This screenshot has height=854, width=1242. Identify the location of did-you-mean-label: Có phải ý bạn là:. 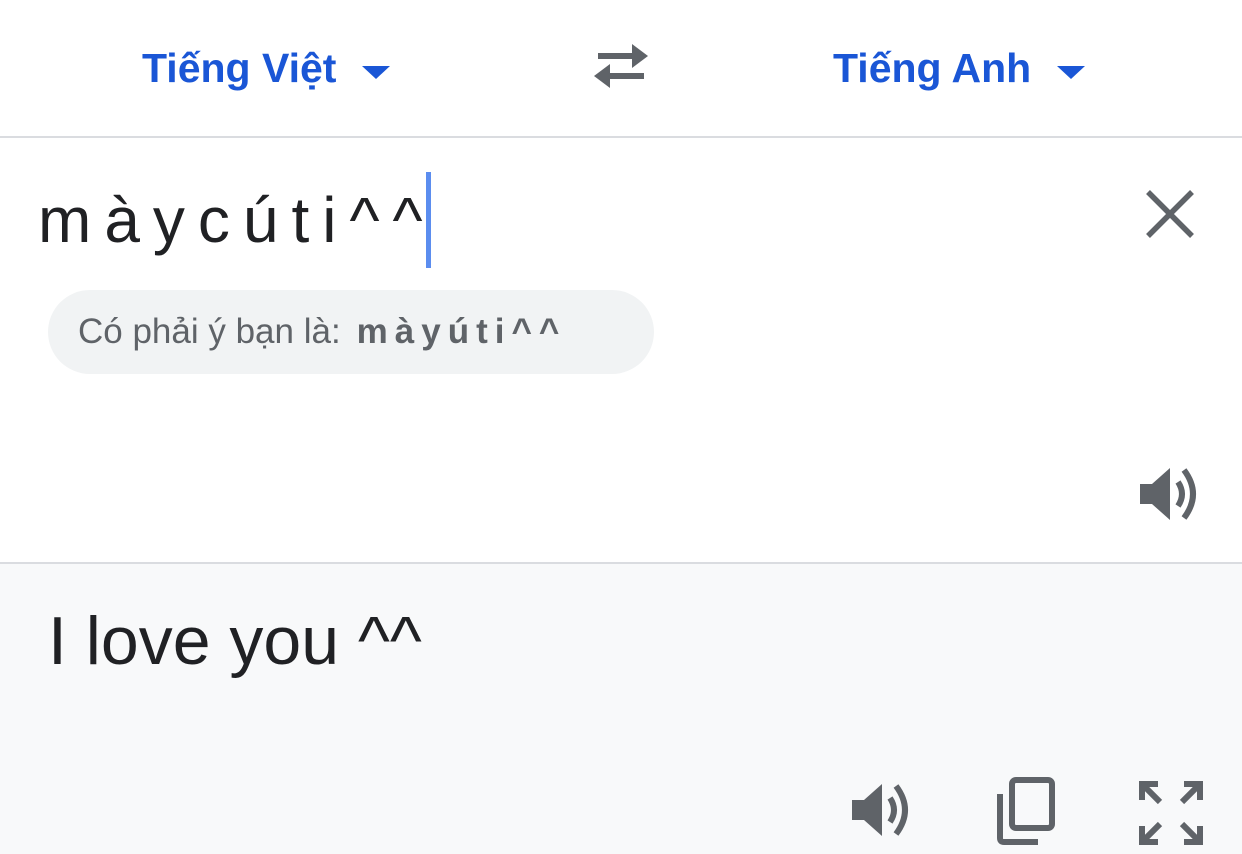
(209, 331).